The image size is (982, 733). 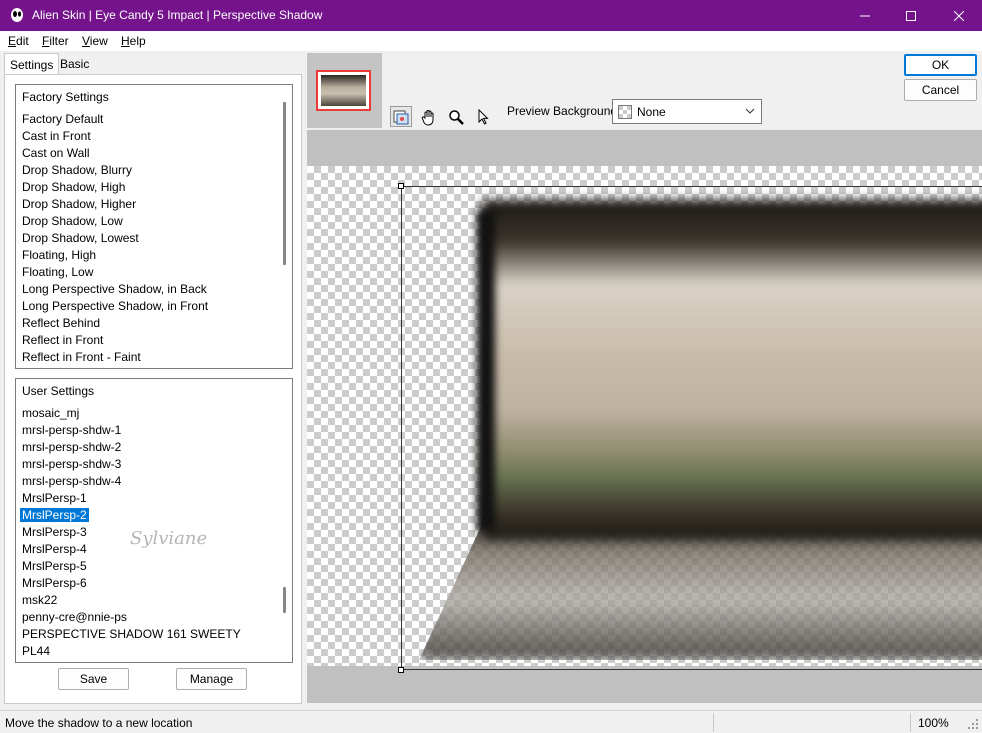 What do you see at coordinates (74, 187) in the screenshot?
I see `list-item-label: Drop Shadow, High` at bounding box center [74, 187].